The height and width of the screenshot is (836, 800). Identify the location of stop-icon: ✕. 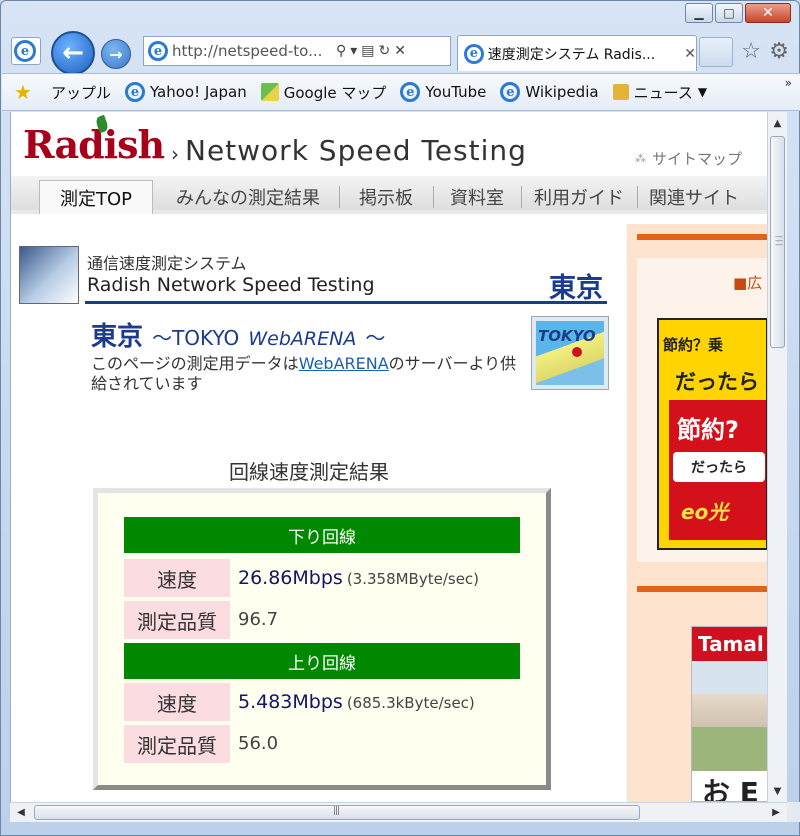
(400, 51).